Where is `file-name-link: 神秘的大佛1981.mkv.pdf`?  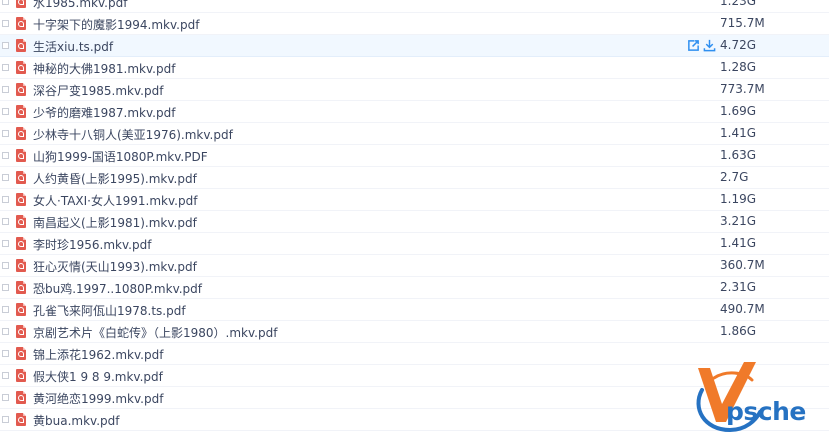
file-name-link: 神秘的大佛1981.mkv.pdf is located at coordinates (104, 68).